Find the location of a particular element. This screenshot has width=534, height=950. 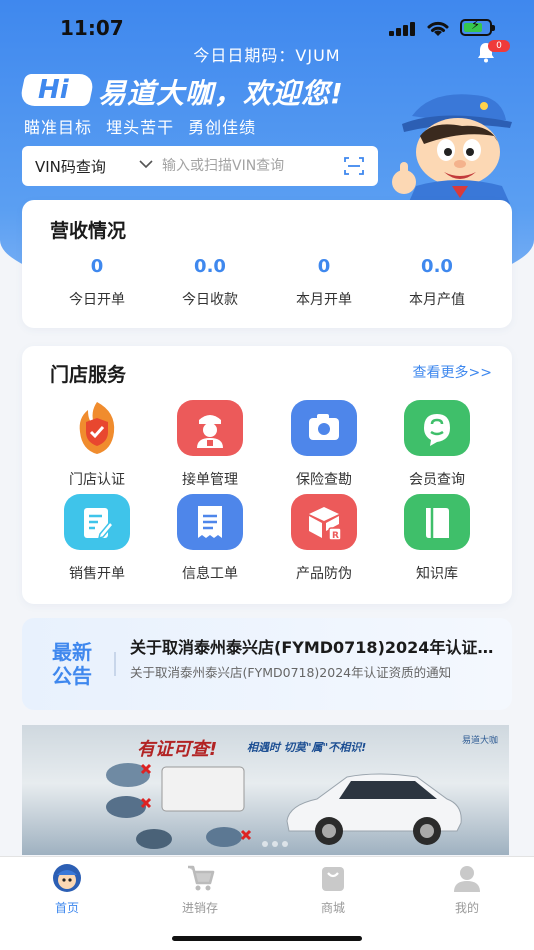

book-icon is located at coordinates (437, 522).